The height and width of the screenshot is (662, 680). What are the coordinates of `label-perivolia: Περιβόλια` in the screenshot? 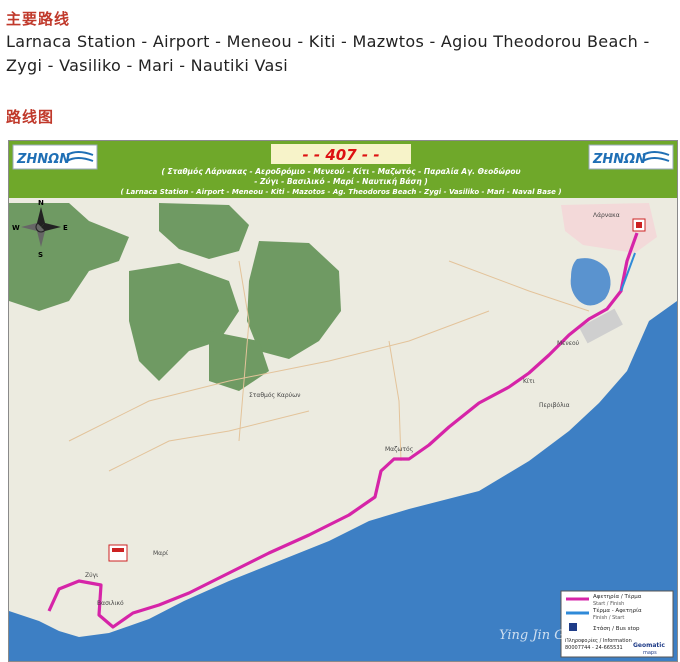 It's located at (554, 405).